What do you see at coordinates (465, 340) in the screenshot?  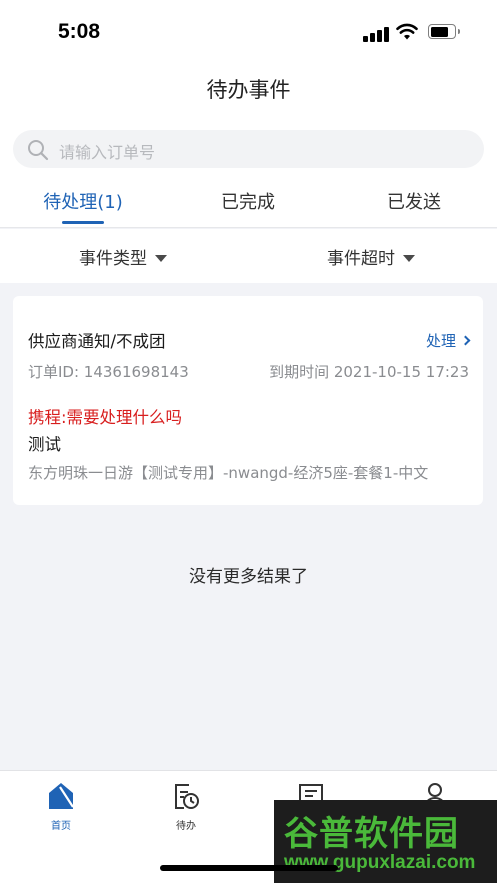 I see `chevron-right-icon` at bounding box center [465, 340].